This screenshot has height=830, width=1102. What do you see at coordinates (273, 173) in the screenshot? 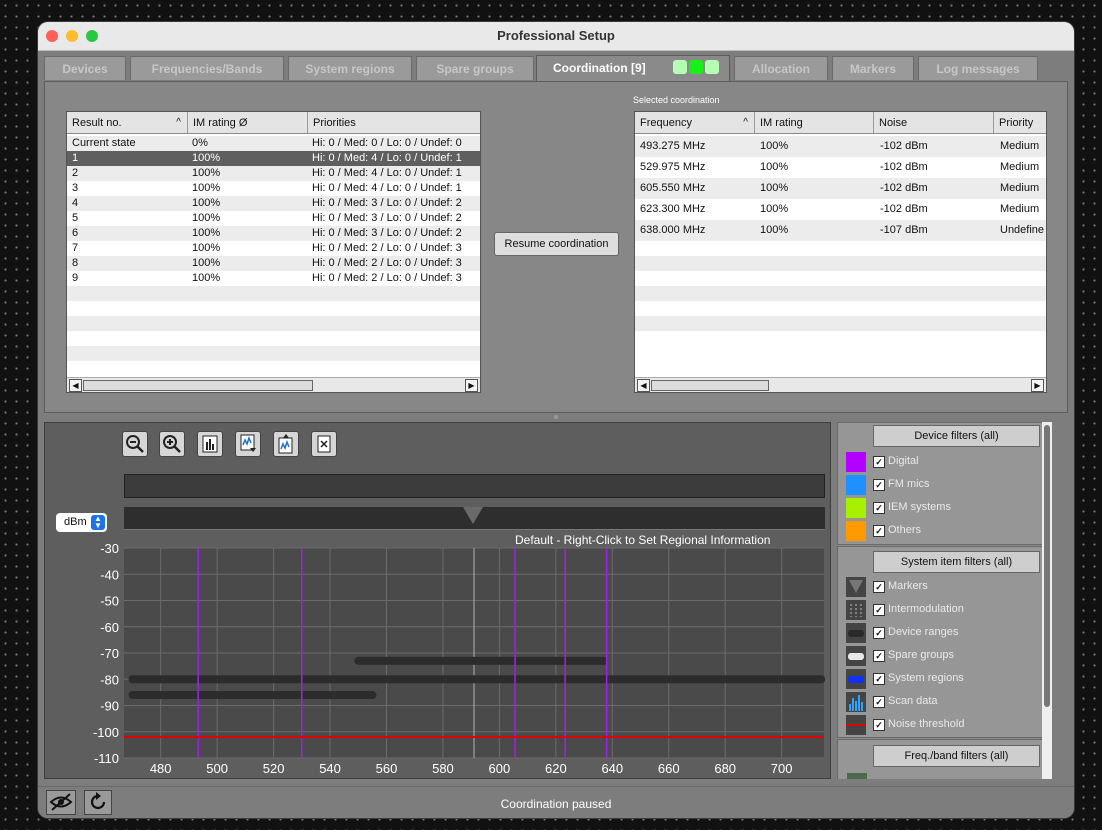
I see `table-row: 2 100% Hi: 0 / Med: 4 / Lo: 0 / Undef: 1` at bounding box center [273, 173].